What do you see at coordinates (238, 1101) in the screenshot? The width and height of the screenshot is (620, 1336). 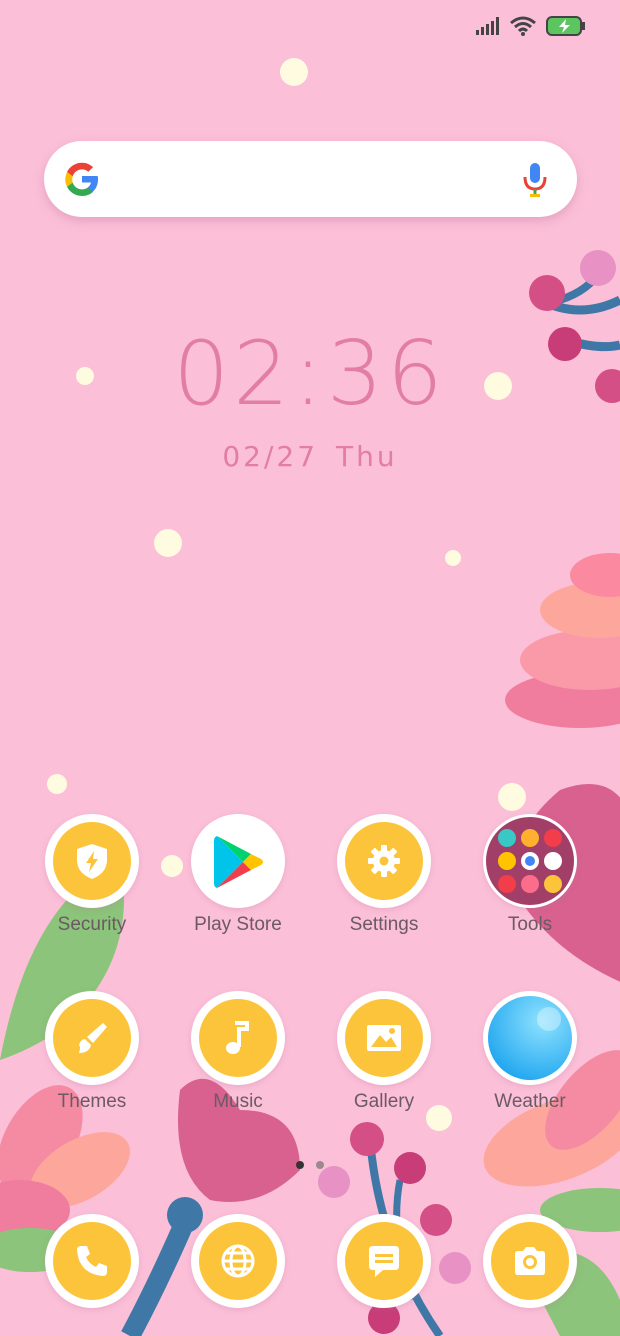 I see `app-label: Music` at bounding box center [238, 1101].